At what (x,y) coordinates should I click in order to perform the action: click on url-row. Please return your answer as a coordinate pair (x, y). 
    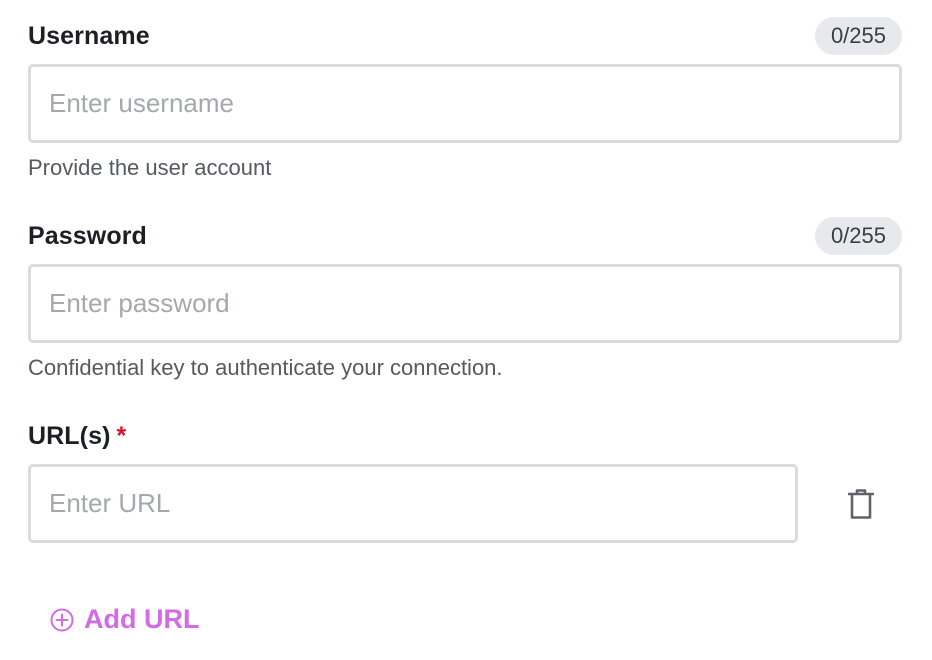
    Looking at the image, I should click on (465, 503).